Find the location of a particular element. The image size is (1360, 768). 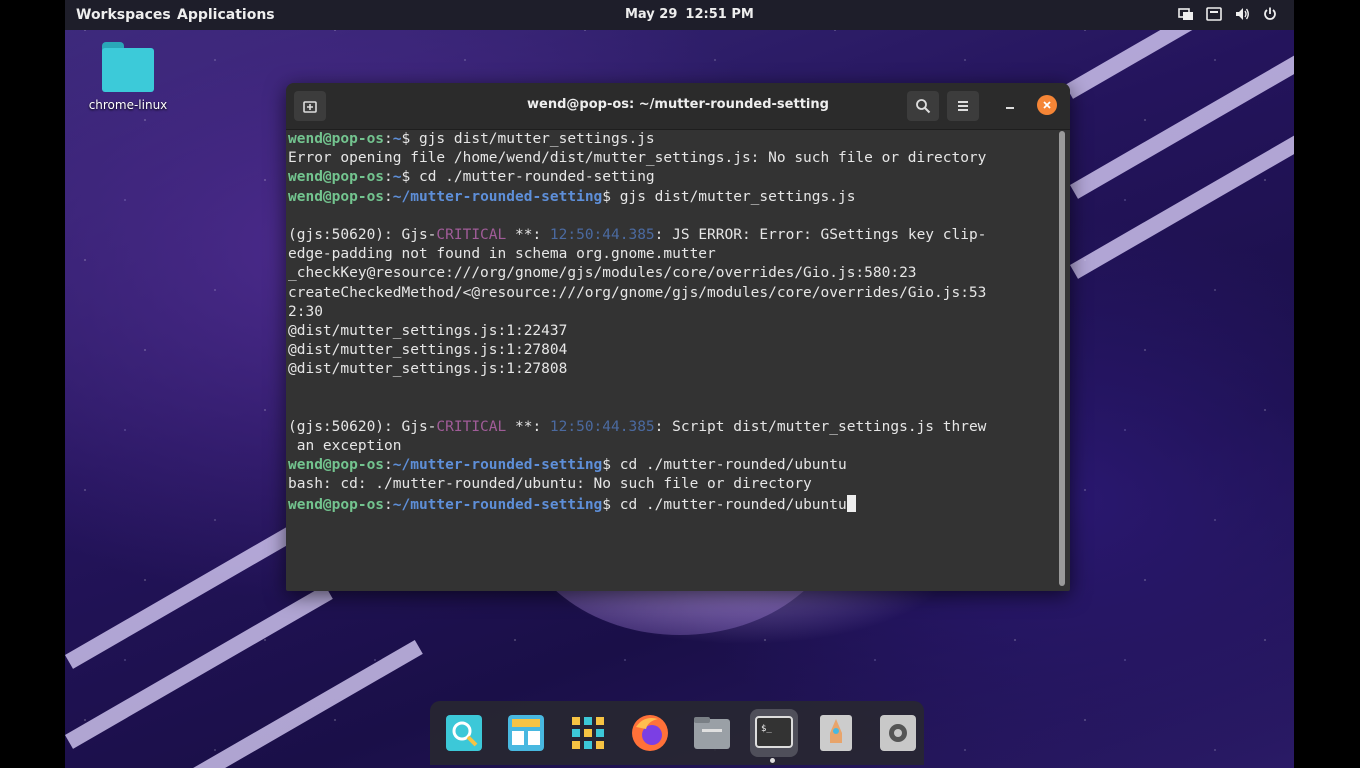

dock-item-launcher-rocket is located at coordinates (836, 733).